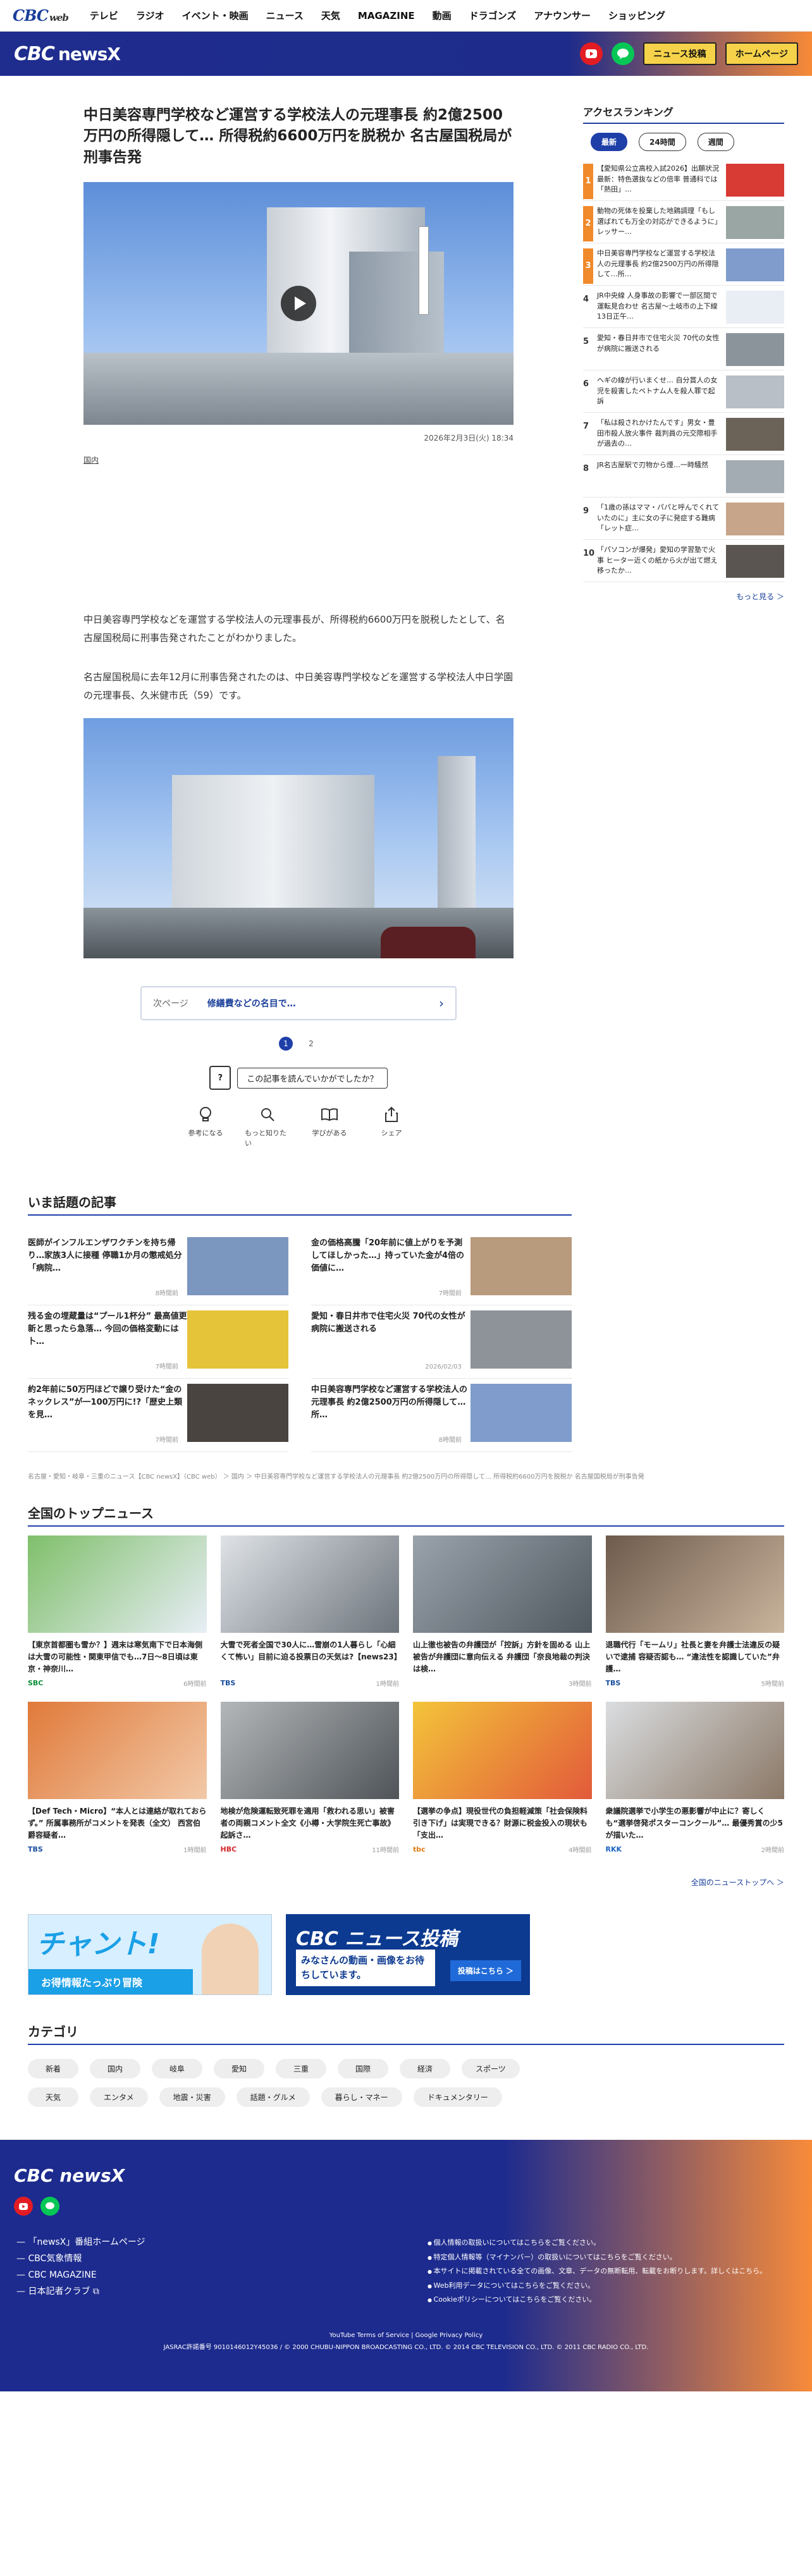 Image resolution: width=812 pixels, height=2576 pixels. Describe the element at coordinates (442, 15) in the screenshot. I see `gnav-video: 動画` at that location.